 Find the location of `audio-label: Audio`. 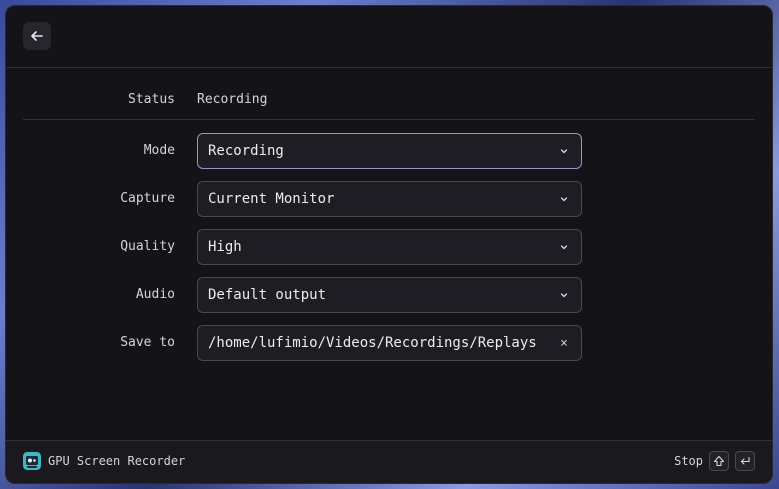

audio-label: Audio is located at coordinates (155, 294).